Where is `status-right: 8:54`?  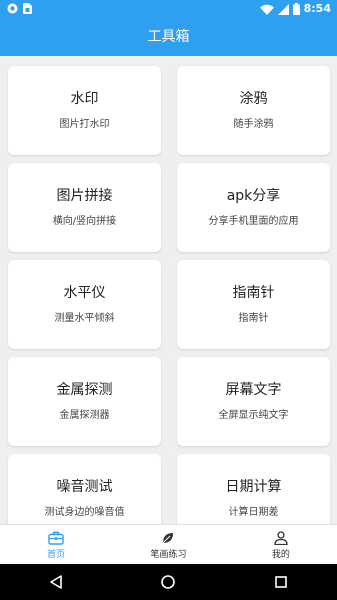
status-right: 8:54 is located at coordinates (295, 9).